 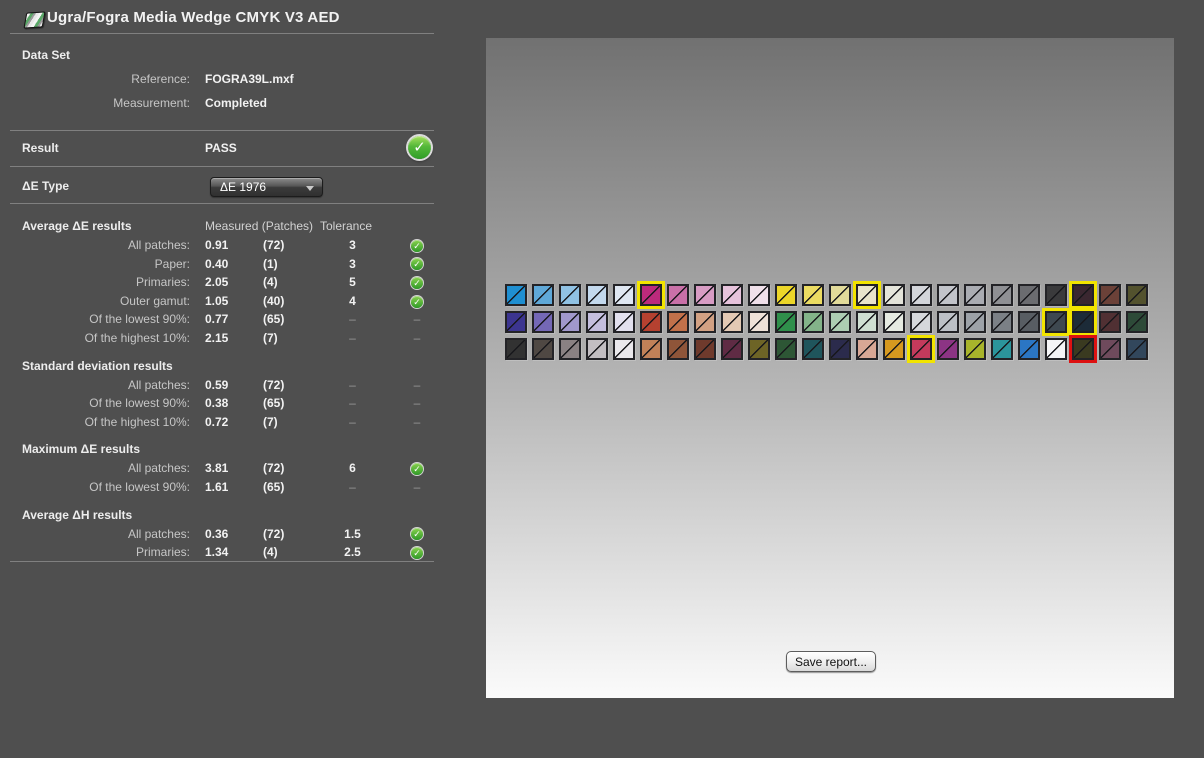 I want to click on row-label: Of the highest 10%:, so click(x=137, y=421).